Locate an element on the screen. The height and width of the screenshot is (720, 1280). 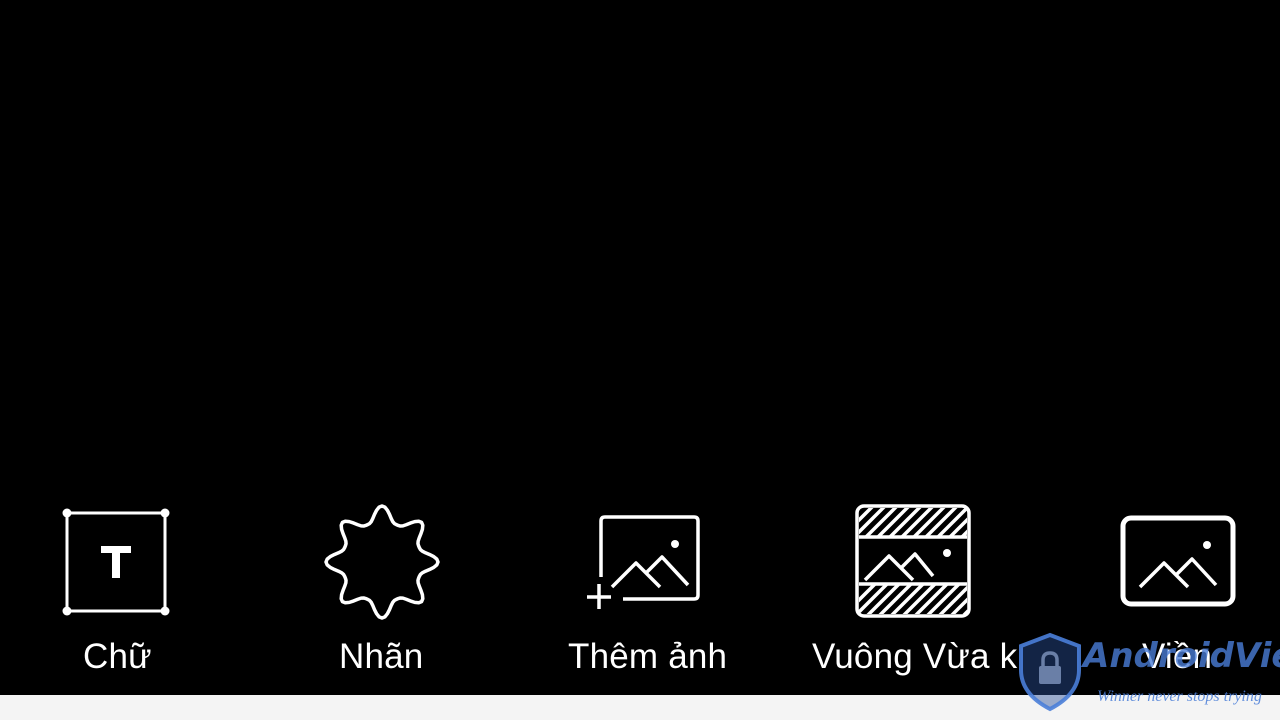
text-tool-label: Chữ is located at coordinates (117, 656).